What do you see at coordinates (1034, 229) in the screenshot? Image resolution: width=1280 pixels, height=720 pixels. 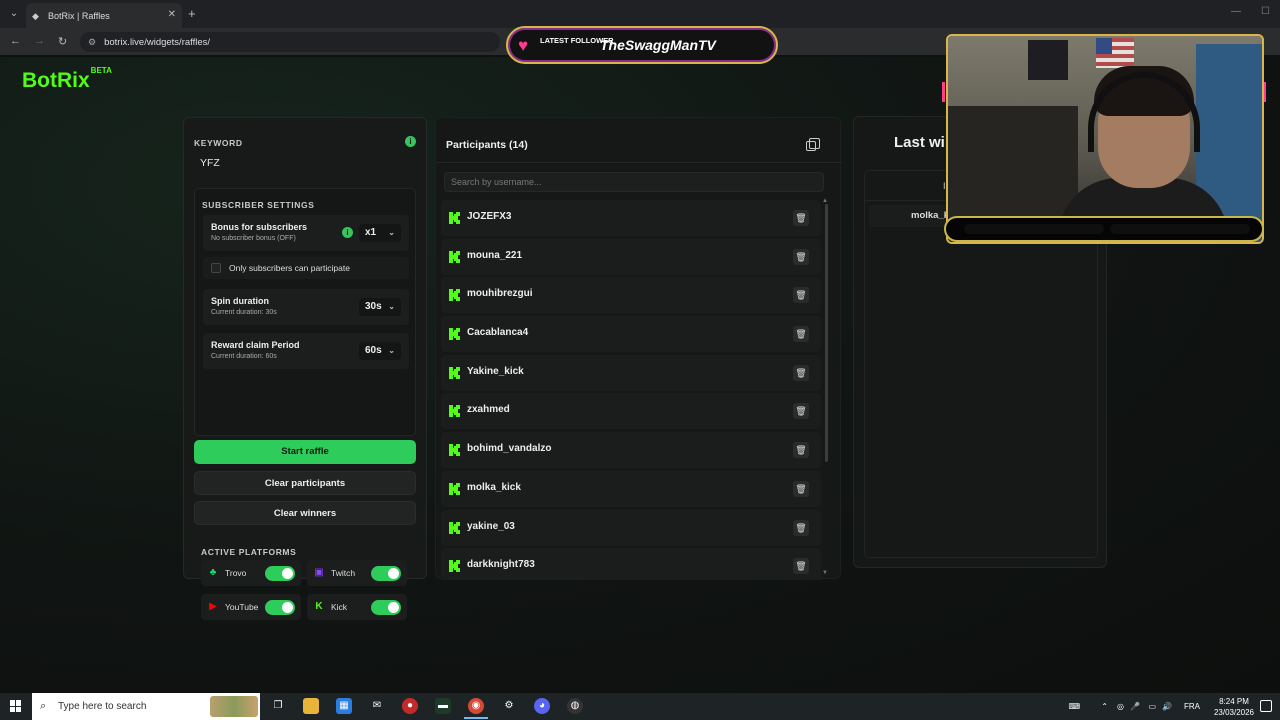 I see `bar-segment` at bounding box center [1034, 229].